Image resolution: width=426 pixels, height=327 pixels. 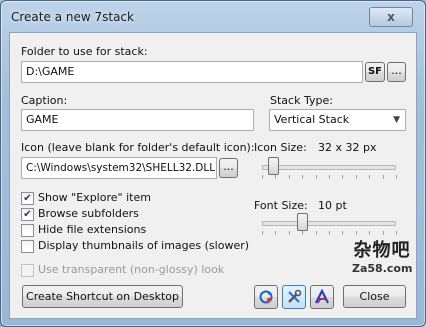 What do you see at coordinates (347, 147) in the screenshot?
I see `icon-size-value: 32 x 32 px` at bounding box center [347, 147].